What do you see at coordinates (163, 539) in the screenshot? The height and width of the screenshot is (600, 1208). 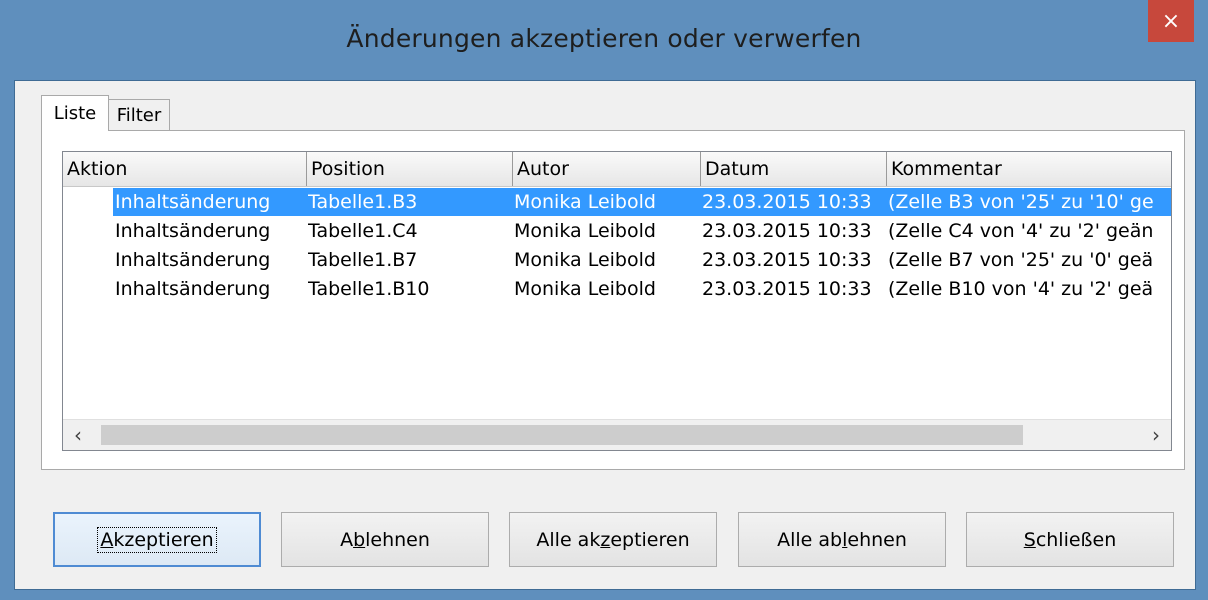 I see `label-part: kzeptieren` at bounding box center [163, 539].